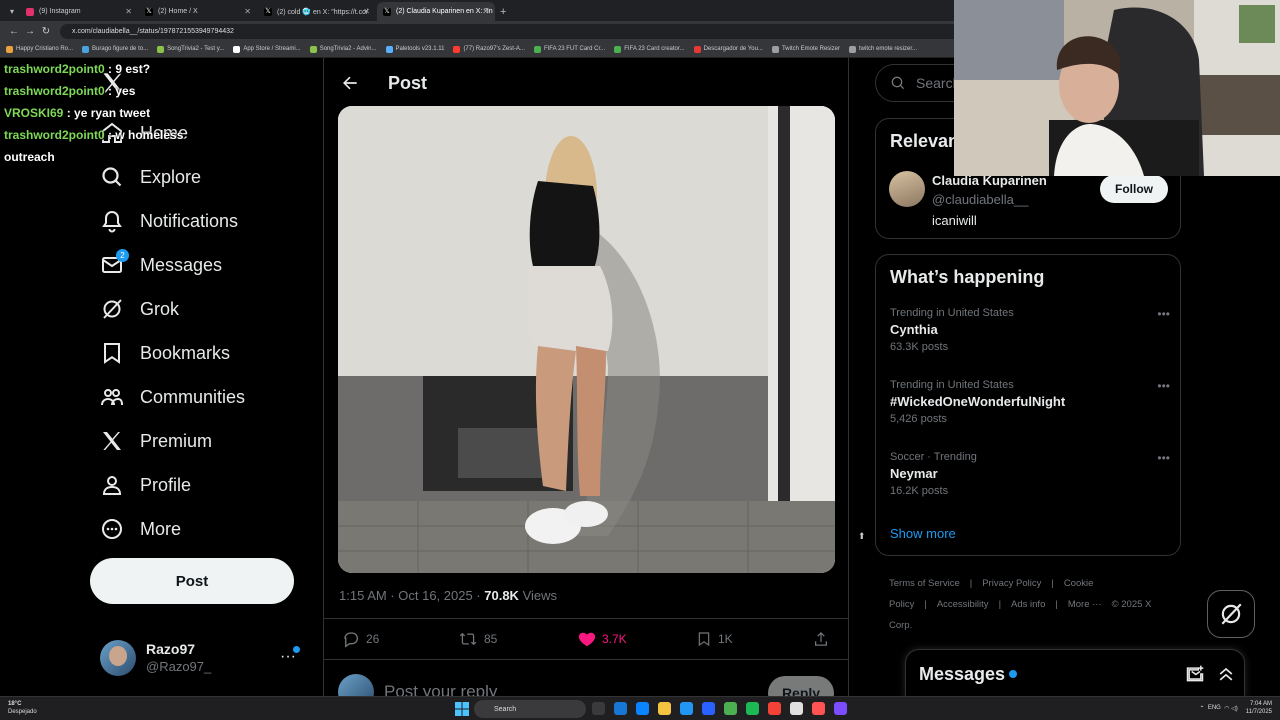  What do you see at coordinates (1231, 614) in the screenshot?
I see `grok-button` at bounding box center [1231, 614].